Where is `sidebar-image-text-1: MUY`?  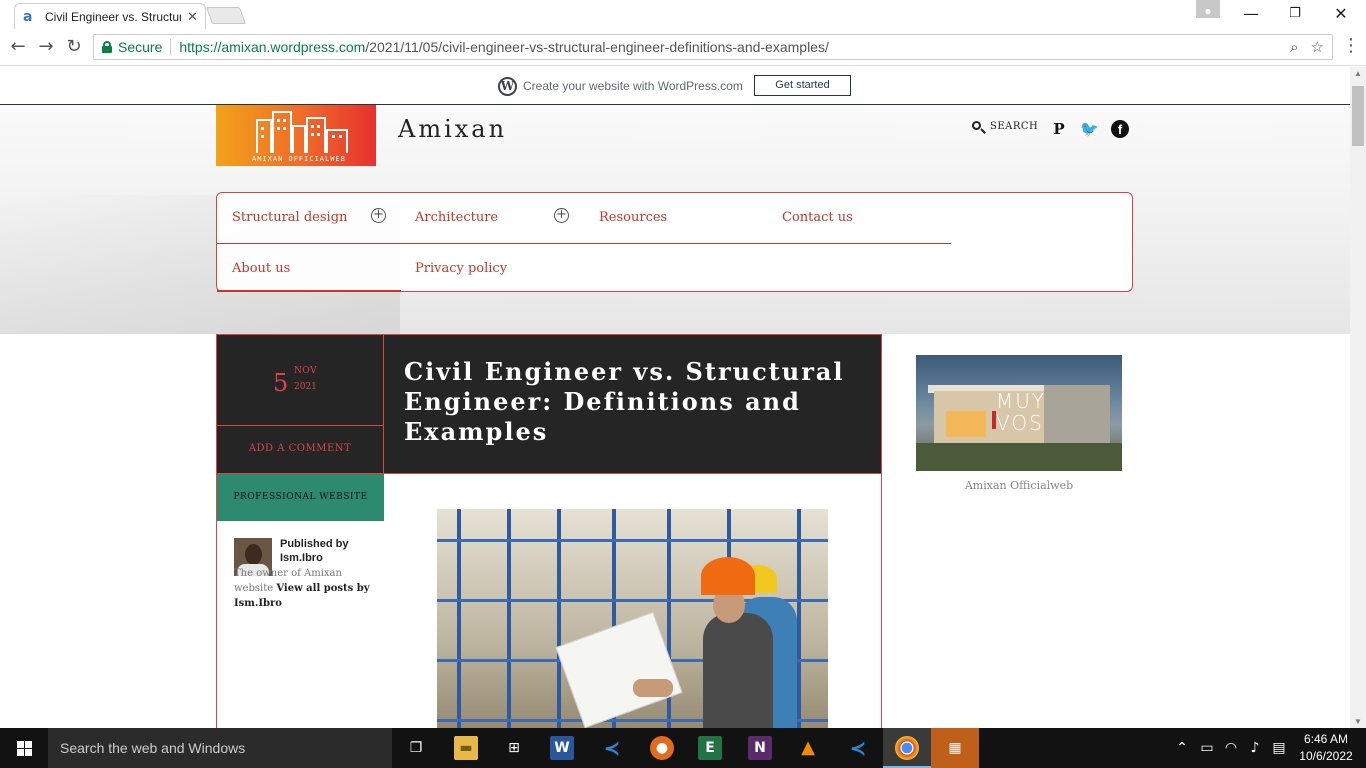 sidebar-image-text-1: MUY is located at coordinates (1021, 401).